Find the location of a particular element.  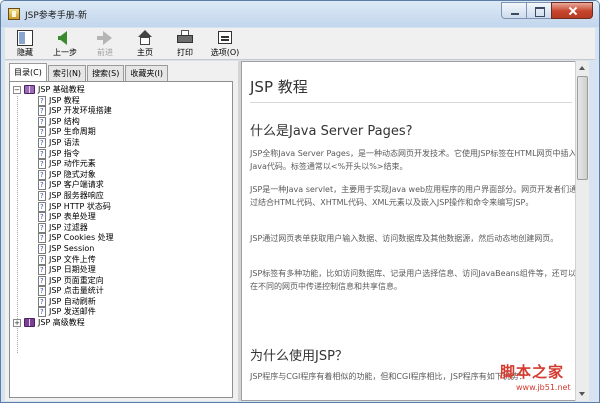

window-controls is located at coordinates (547, 10).